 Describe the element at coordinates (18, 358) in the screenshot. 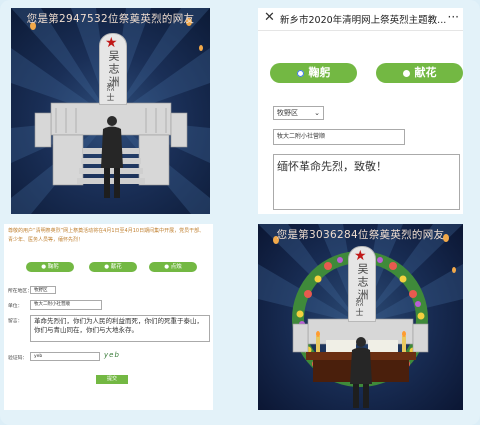

I see `captcha-label: 验证码：` at that location.